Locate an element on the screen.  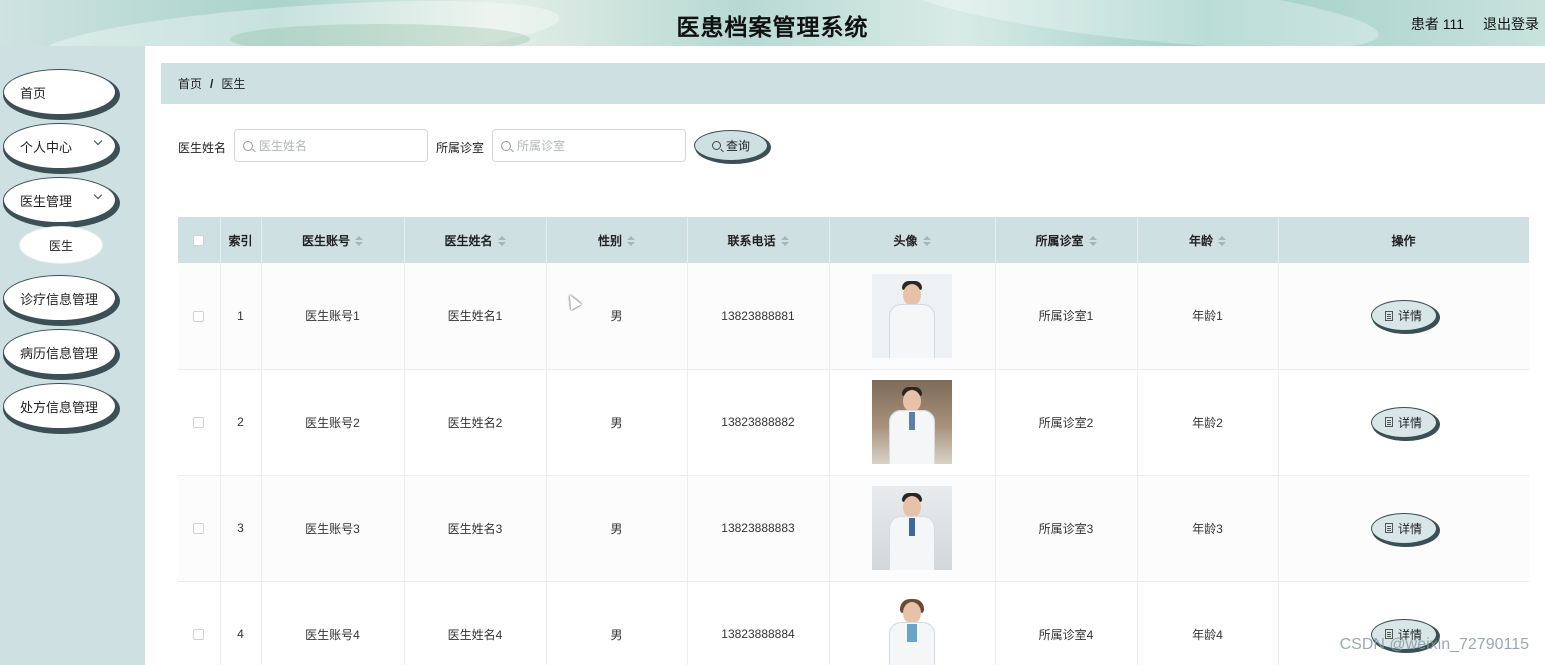
sidebar-subitem-doctor: 医生 is located at coordinates (61, 245).